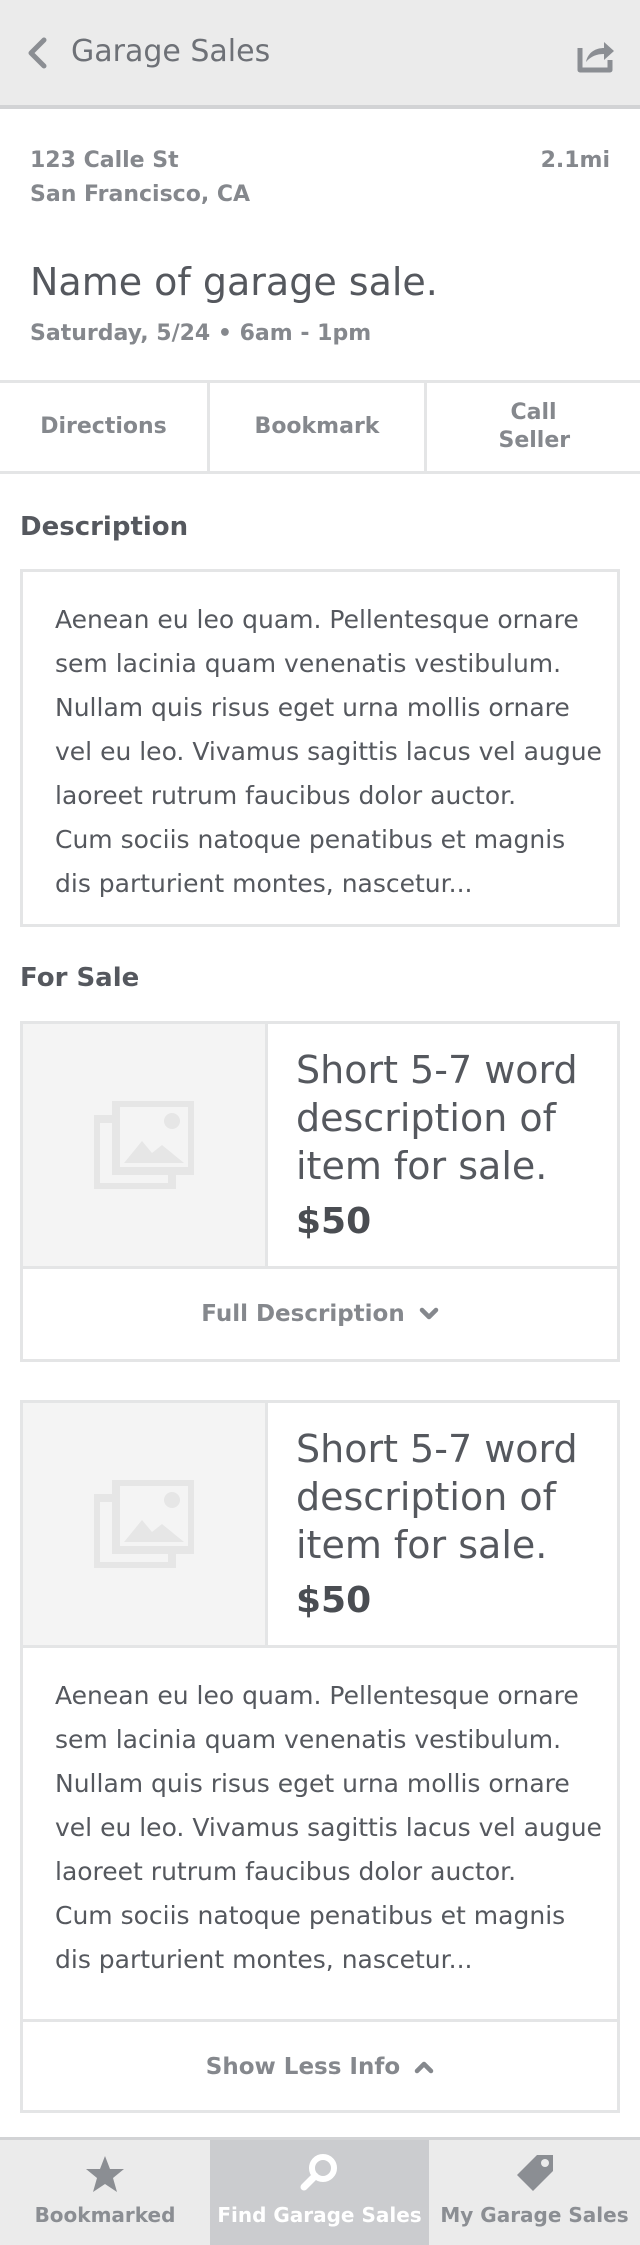 The height and width of the screenshot is (2245, 640). What do you see at coordinates (428, 1313) in the screenshot?
I see `chevron-down-icon` at bounding box center [428, 1313].